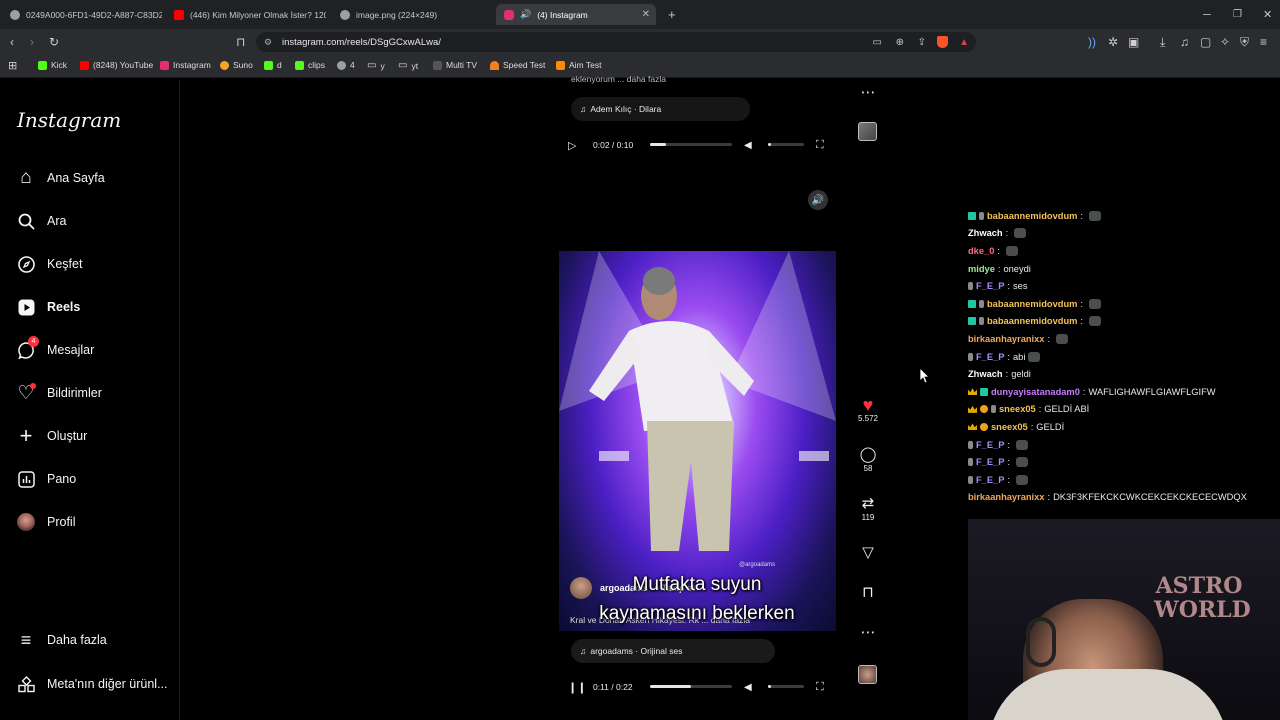 The image size is (1280, 720). Describe the element at coordinates (55, 347) in the screenshot. I see `nav-messages: 4 Mesajlar` at that location.